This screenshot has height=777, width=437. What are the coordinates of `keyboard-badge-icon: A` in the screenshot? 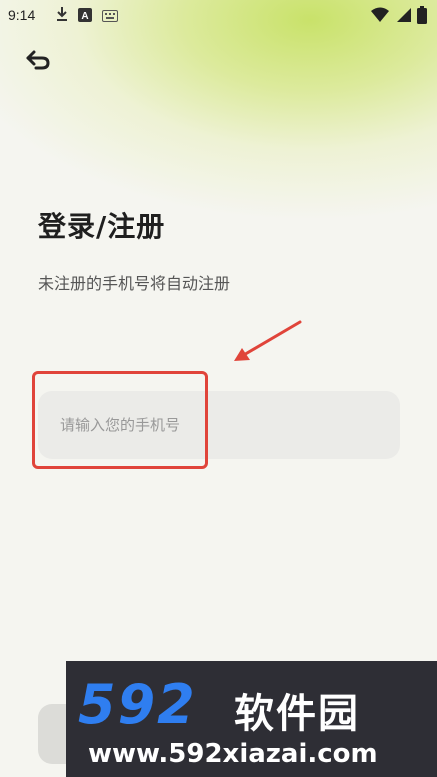 It's located at (85, 16).